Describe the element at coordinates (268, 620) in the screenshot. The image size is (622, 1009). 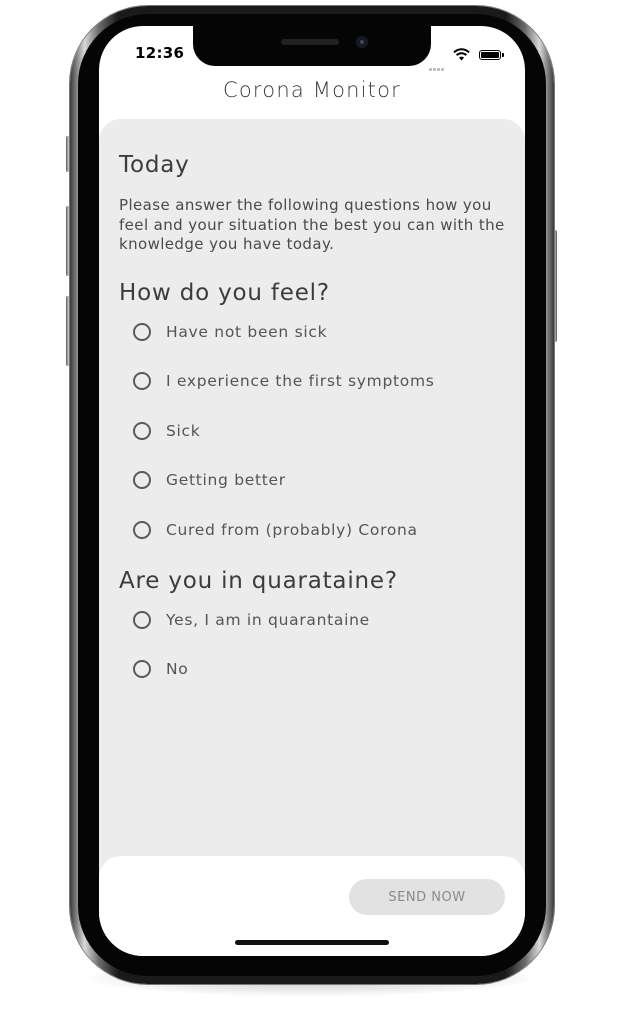
I see `option-label: Yes, I am in quarantaine` at that location.